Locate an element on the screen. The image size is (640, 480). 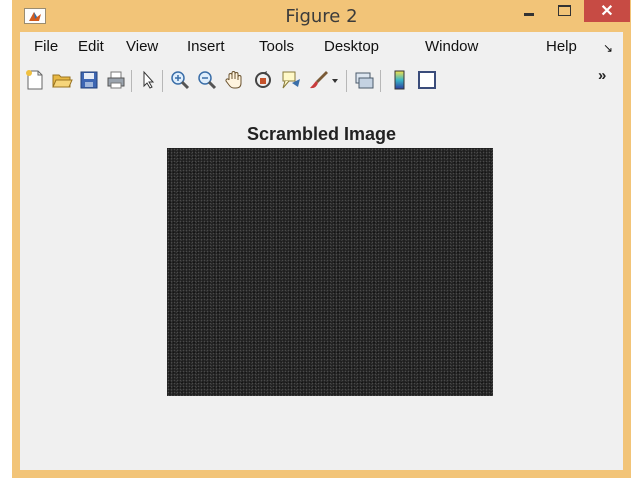
menu-window: Window is located at coordinates (451, 46).